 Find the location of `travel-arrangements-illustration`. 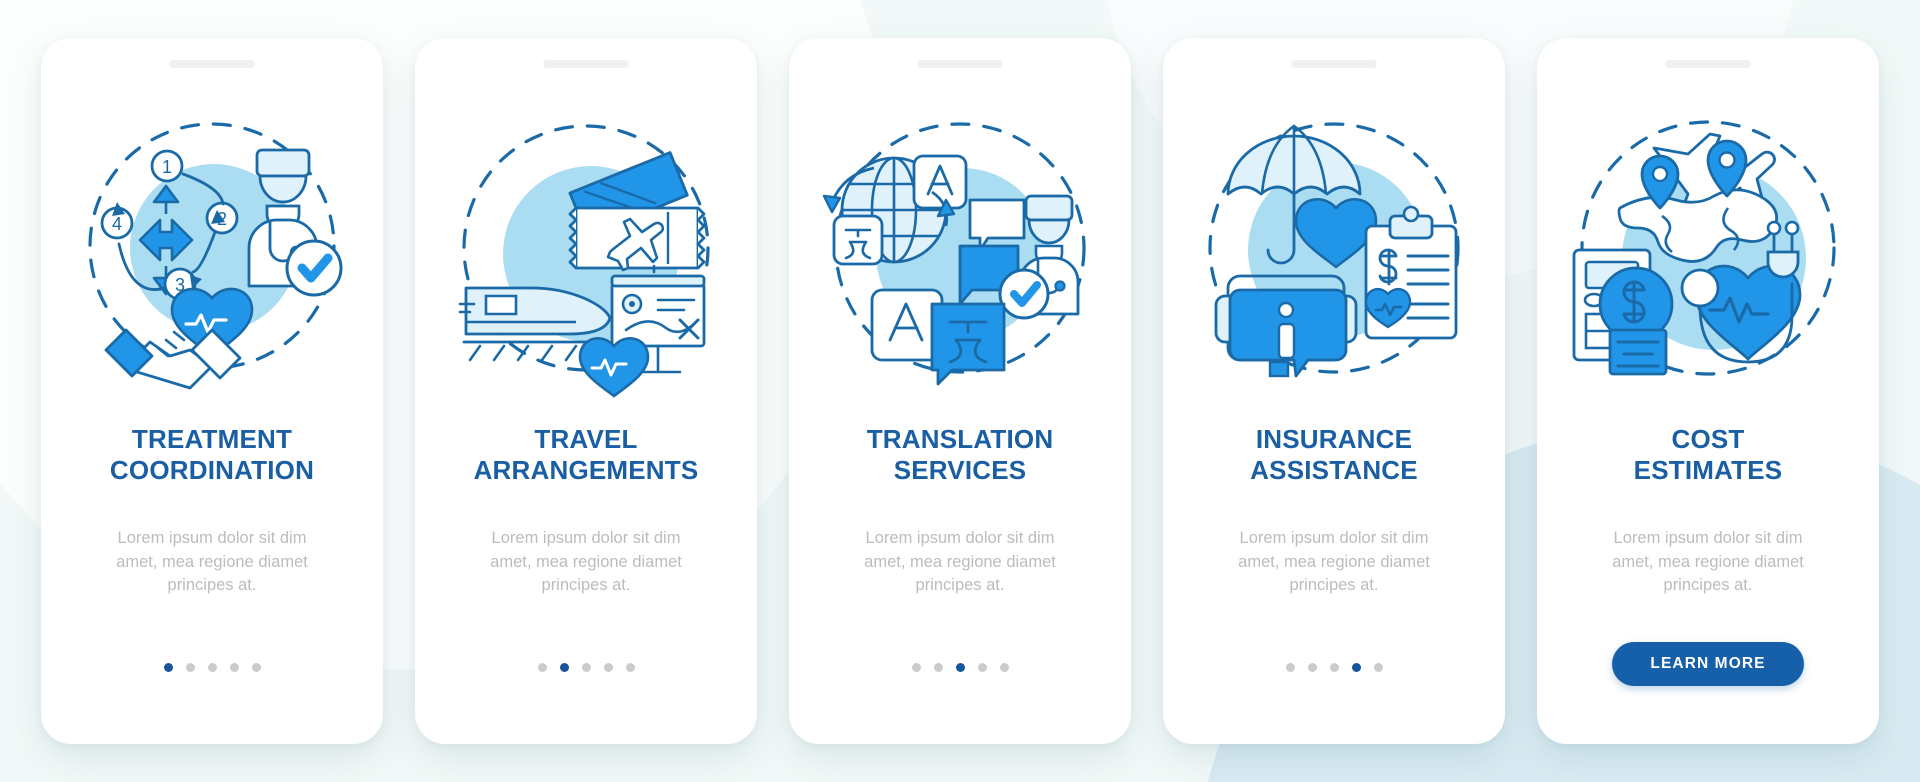

travel-arrangements-illustration is located at coordinates (586, 248).